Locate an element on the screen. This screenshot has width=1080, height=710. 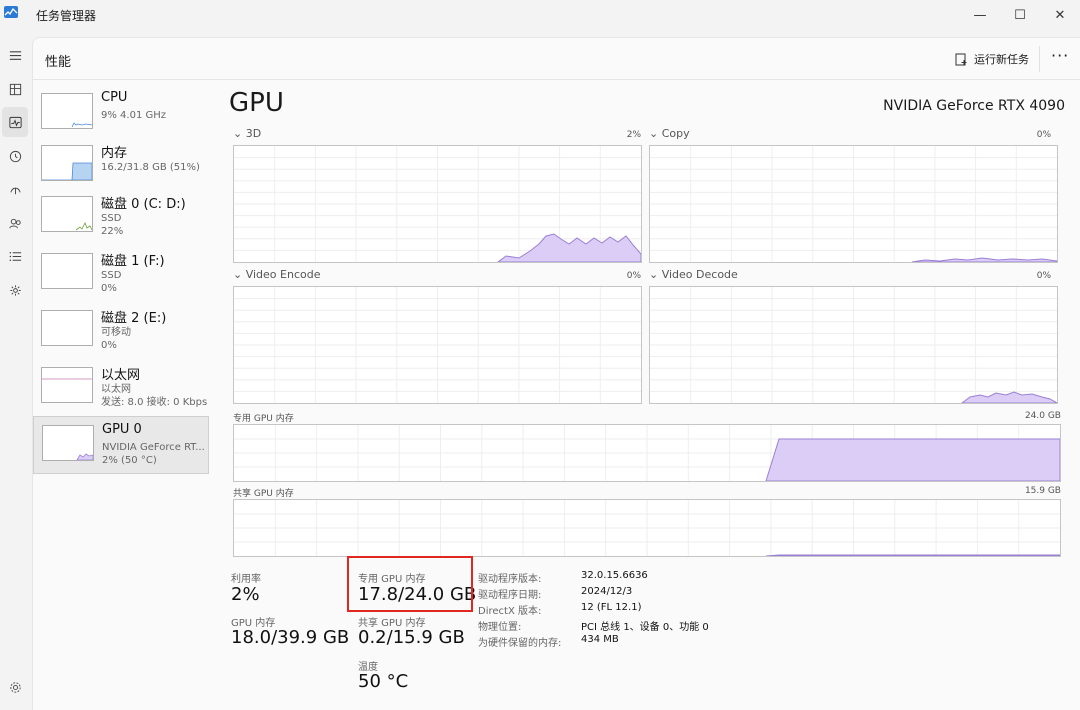
sidebar-item-detail: 发送: 8.0 接收: 0 Kbps is located at coordinates (154, 402).